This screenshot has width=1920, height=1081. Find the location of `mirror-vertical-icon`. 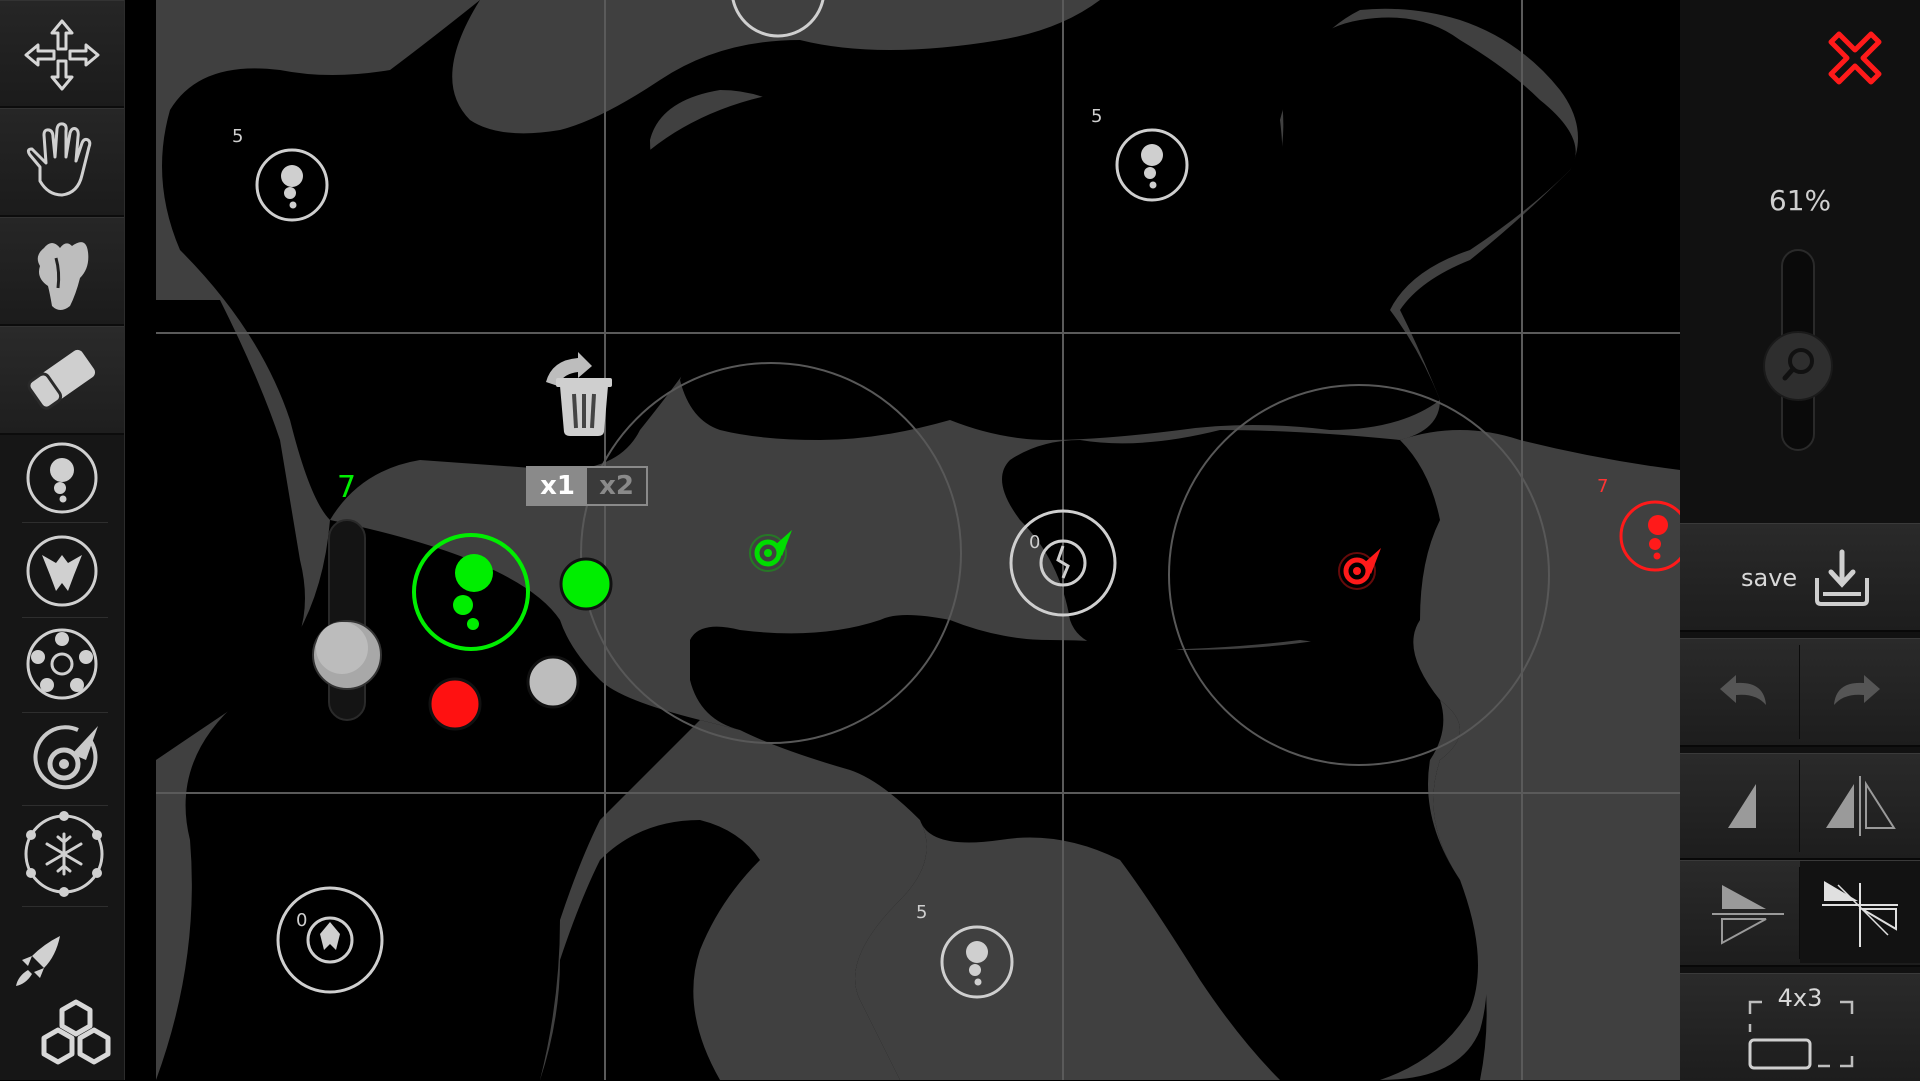

mirror-vertical-icon is located at coordinates (1748, 915).